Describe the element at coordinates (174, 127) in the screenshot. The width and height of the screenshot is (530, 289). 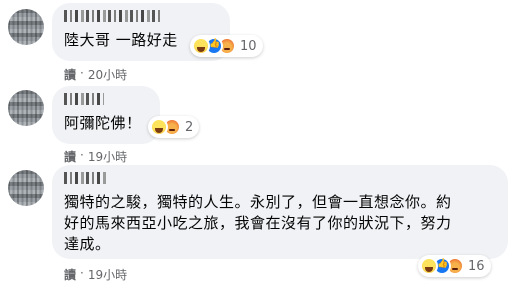
I see `reaction-summary: 2` at that location.